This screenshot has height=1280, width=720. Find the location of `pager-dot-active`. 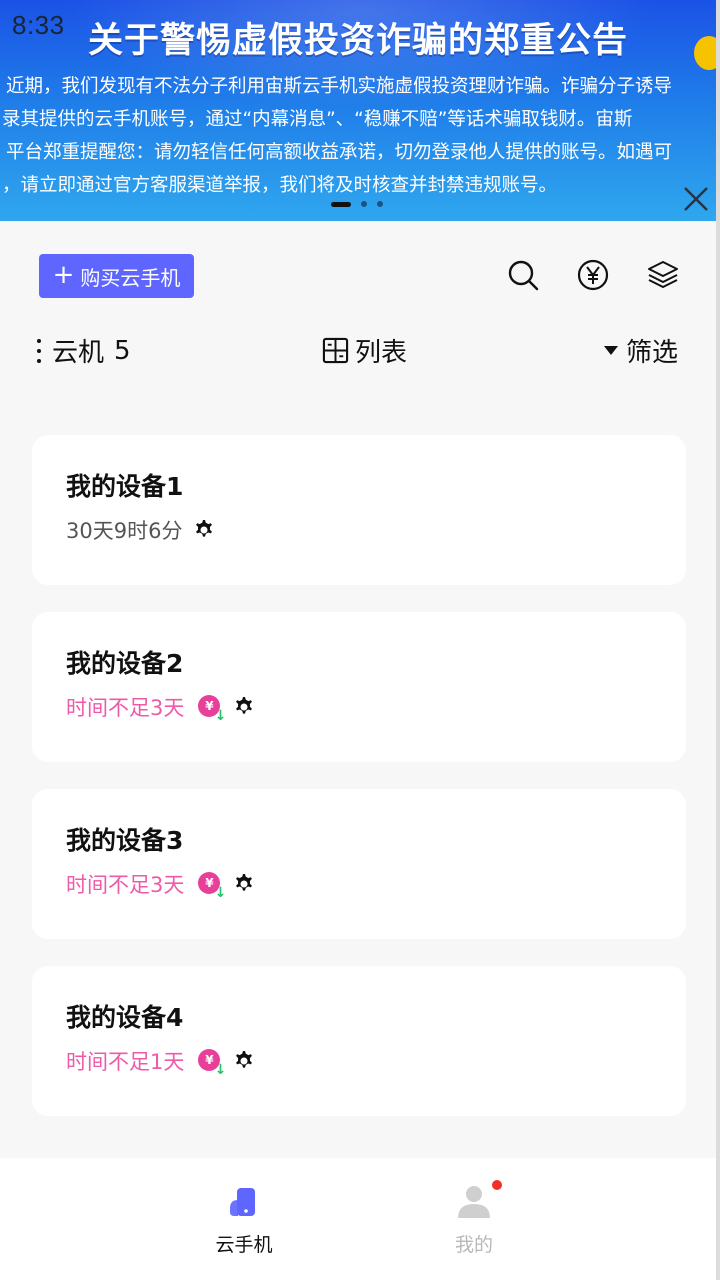

pager-dot-active is located at coordinates (341, 204).